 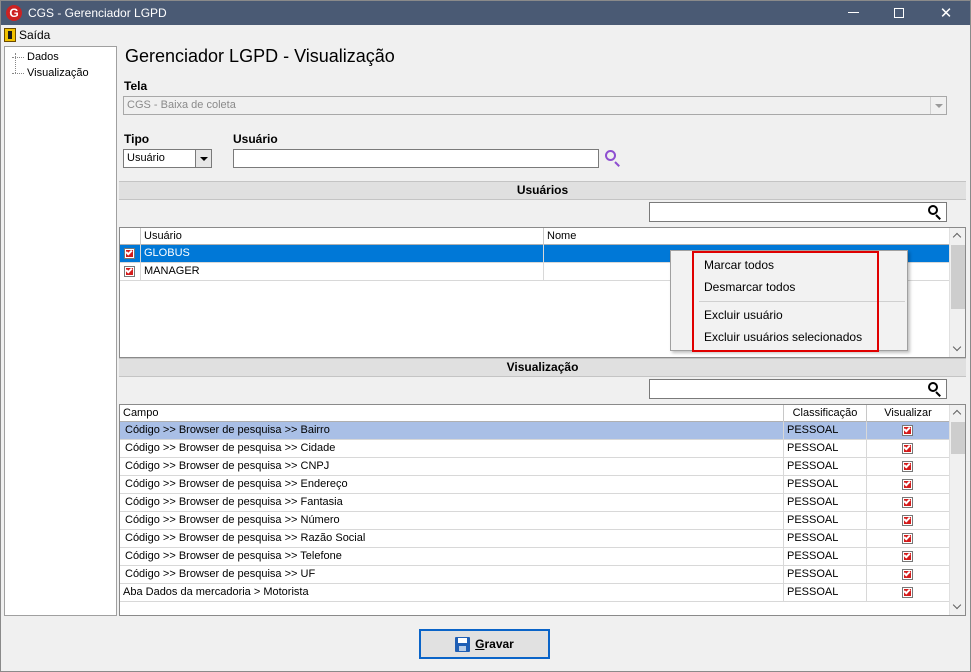 What do you see at coordinates (542, 190) in the screenshot?
I see `users-section-header: Usuários` at bounding box center [542, 190].